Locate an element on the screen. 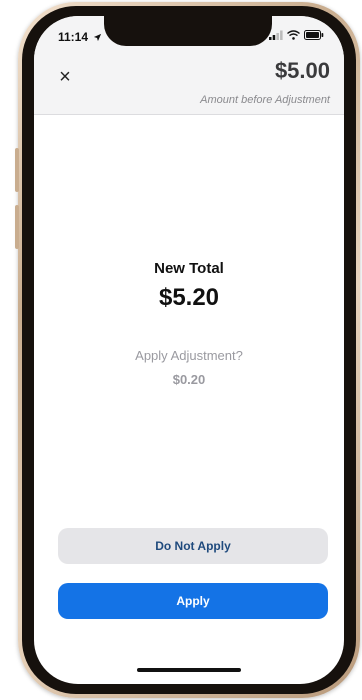  close-button: × is located at coordinates (65, 77).